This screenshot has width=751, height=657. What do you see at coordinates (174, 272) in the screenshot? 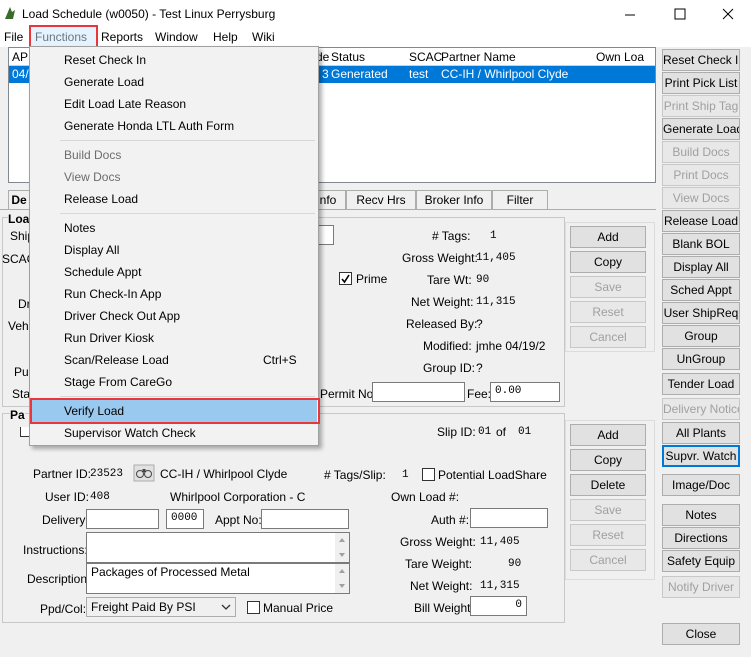
I see `menu-item-schedule-appt: Schedule Appt` at bounding box center [174, 272].